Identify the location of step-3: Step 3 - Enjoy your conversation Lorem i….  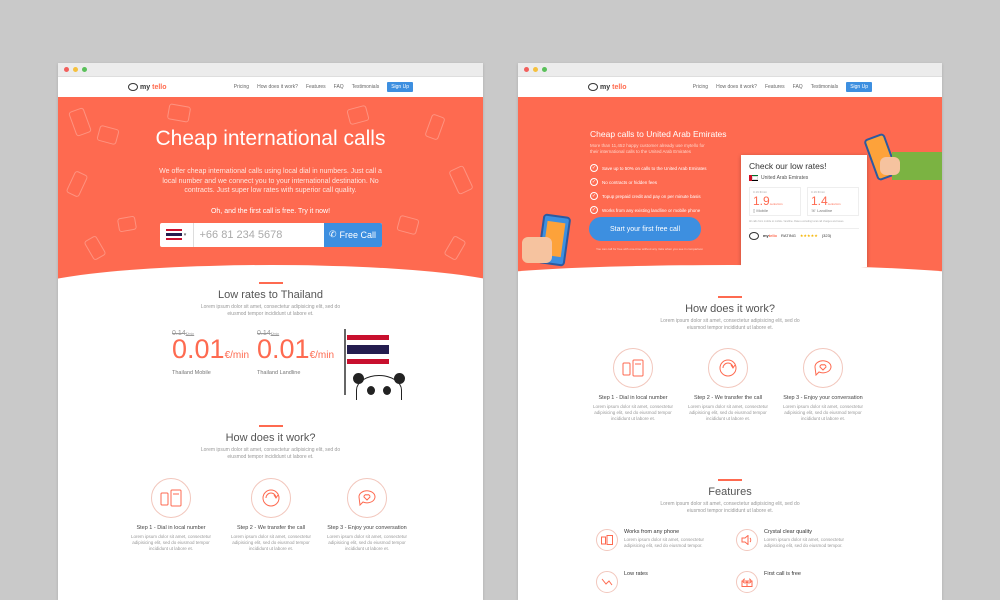
(367, 515).